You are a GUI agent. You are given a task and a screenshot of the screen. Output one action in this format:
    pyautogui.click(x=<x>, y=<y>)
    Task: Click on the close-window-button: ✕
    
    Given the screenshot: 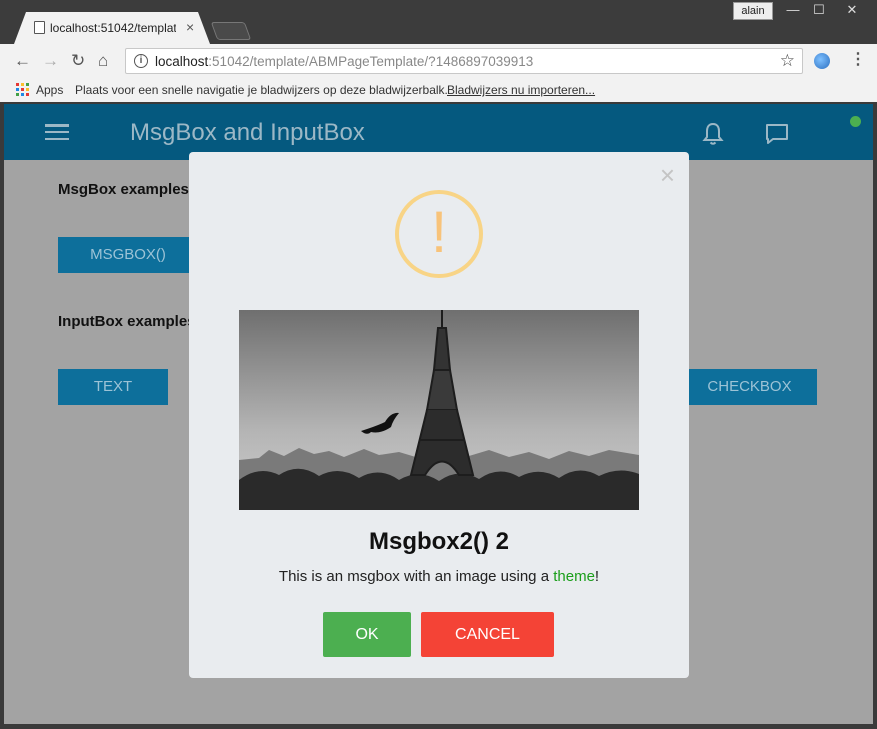 What is the action you would take?
    pyautogui.click(x=852, y=10)
    